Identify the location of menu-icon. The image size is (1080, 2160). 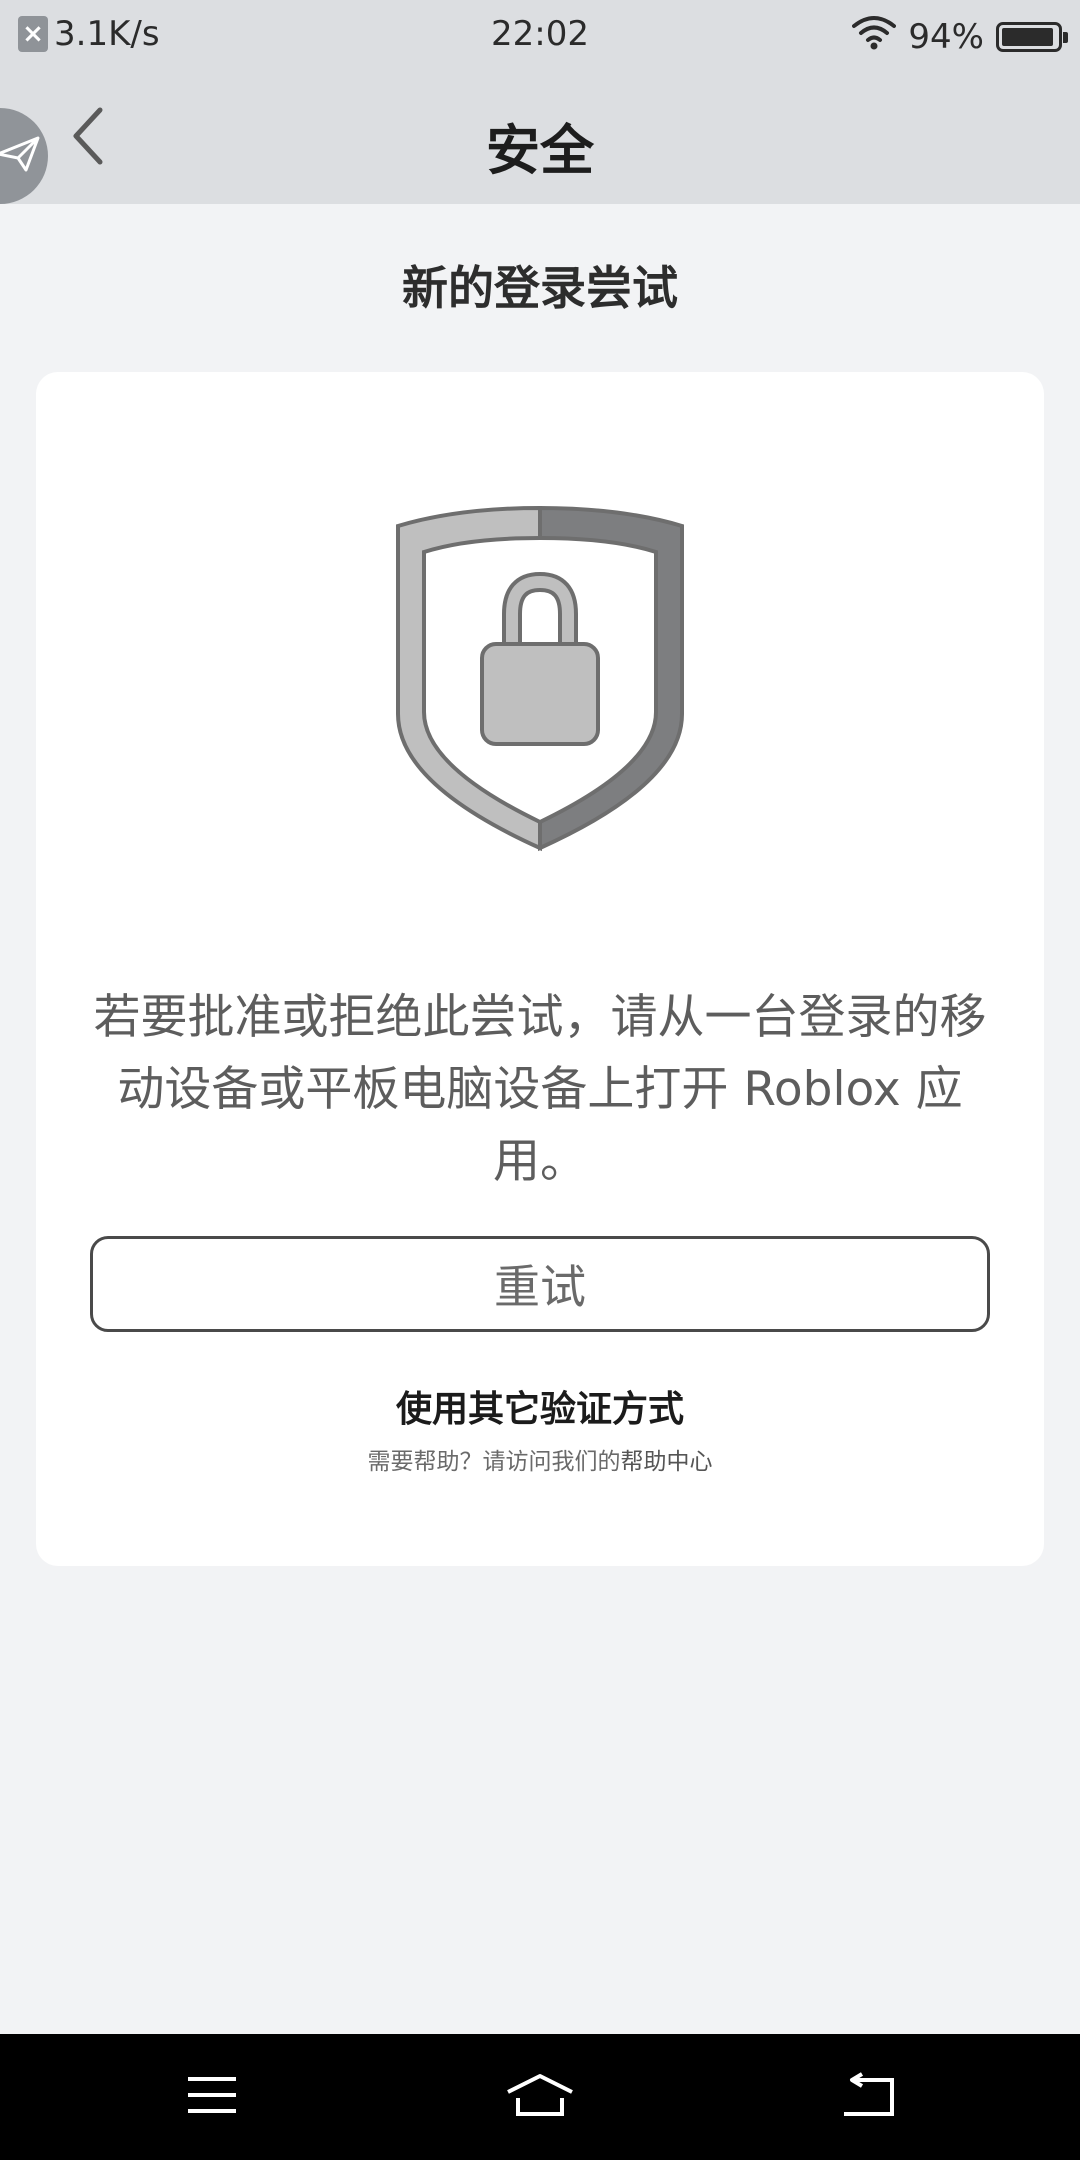
(212, 2097).